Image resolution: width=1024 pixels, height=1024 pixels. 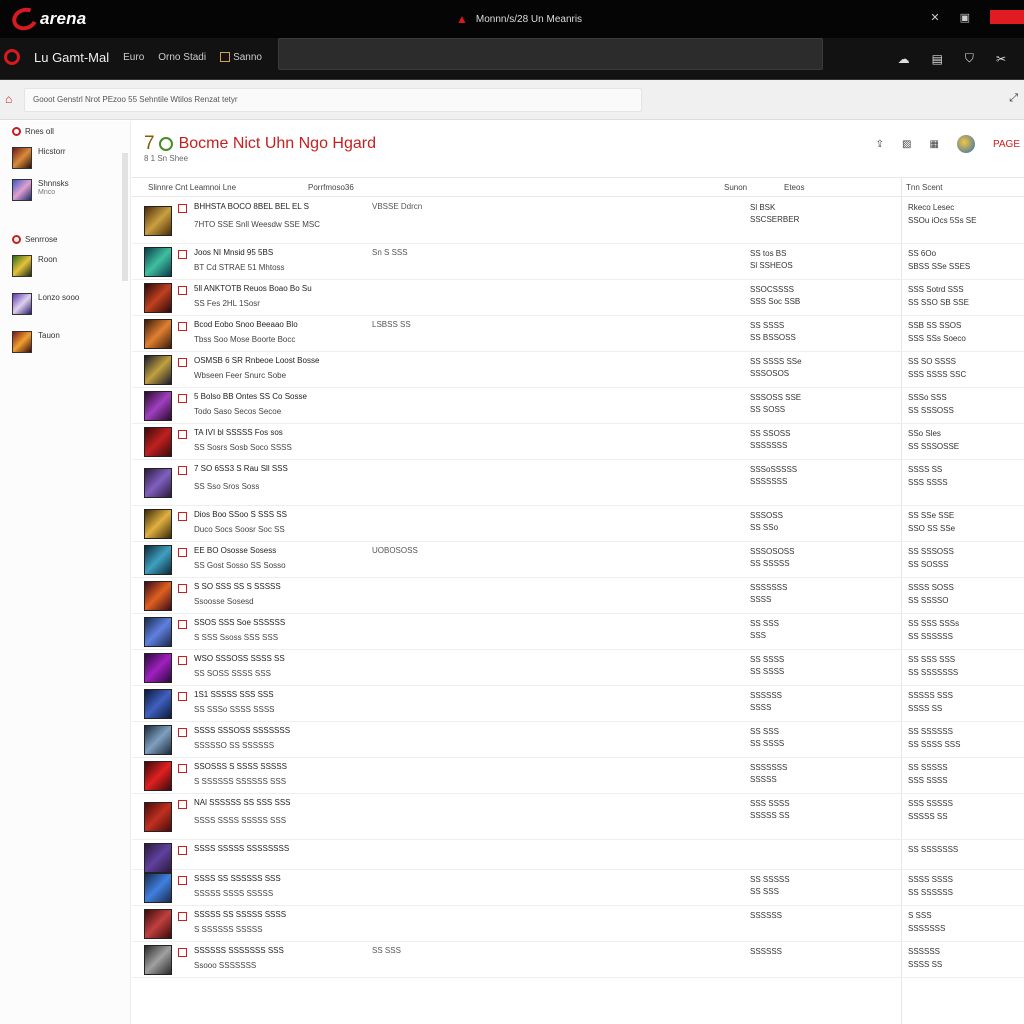 I want to click on image-icon: ▨, so click(x=906, y=144).